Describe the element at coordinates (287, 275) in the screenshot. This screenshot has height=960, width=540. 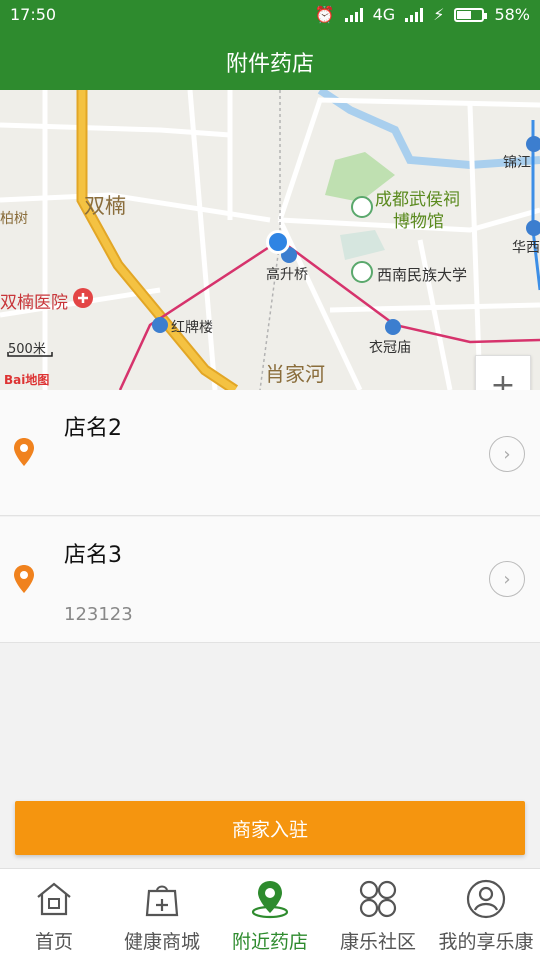
I see `map-label-gaoshengqiao: 高升桥` at that location.